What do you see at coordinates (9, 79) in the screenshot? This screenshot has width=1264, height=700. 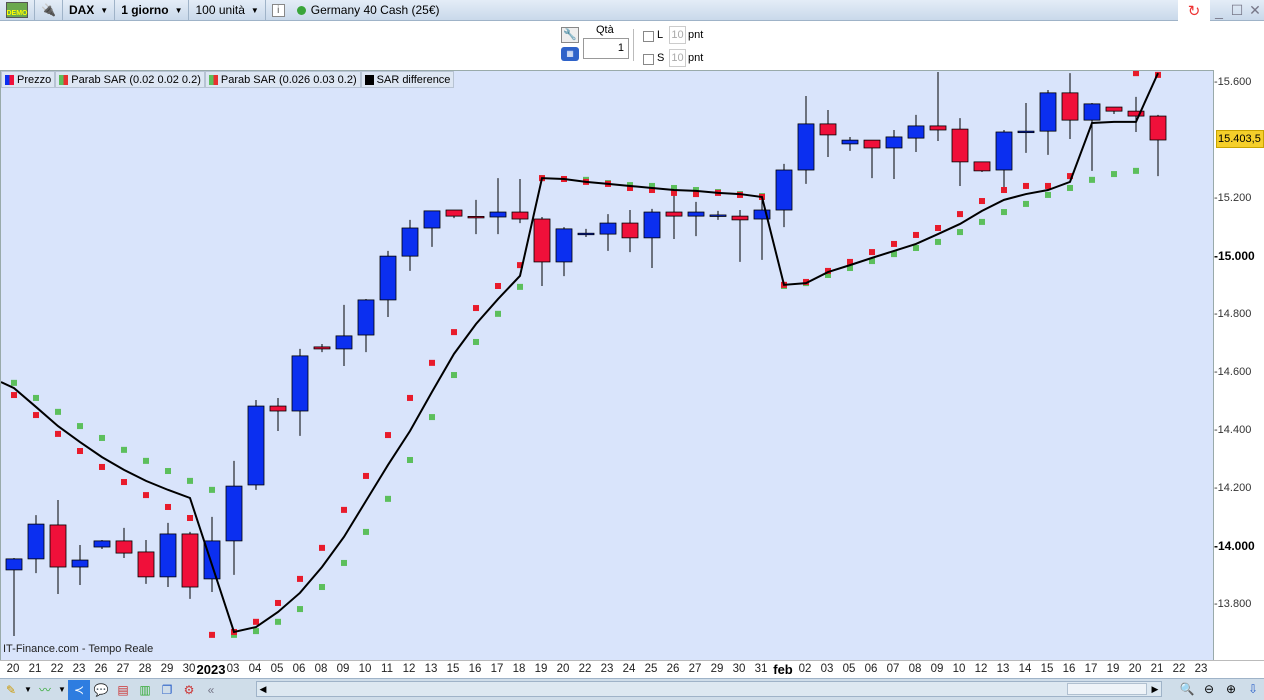 I see `price-swatch-icon` at bounding box center [9, 79].